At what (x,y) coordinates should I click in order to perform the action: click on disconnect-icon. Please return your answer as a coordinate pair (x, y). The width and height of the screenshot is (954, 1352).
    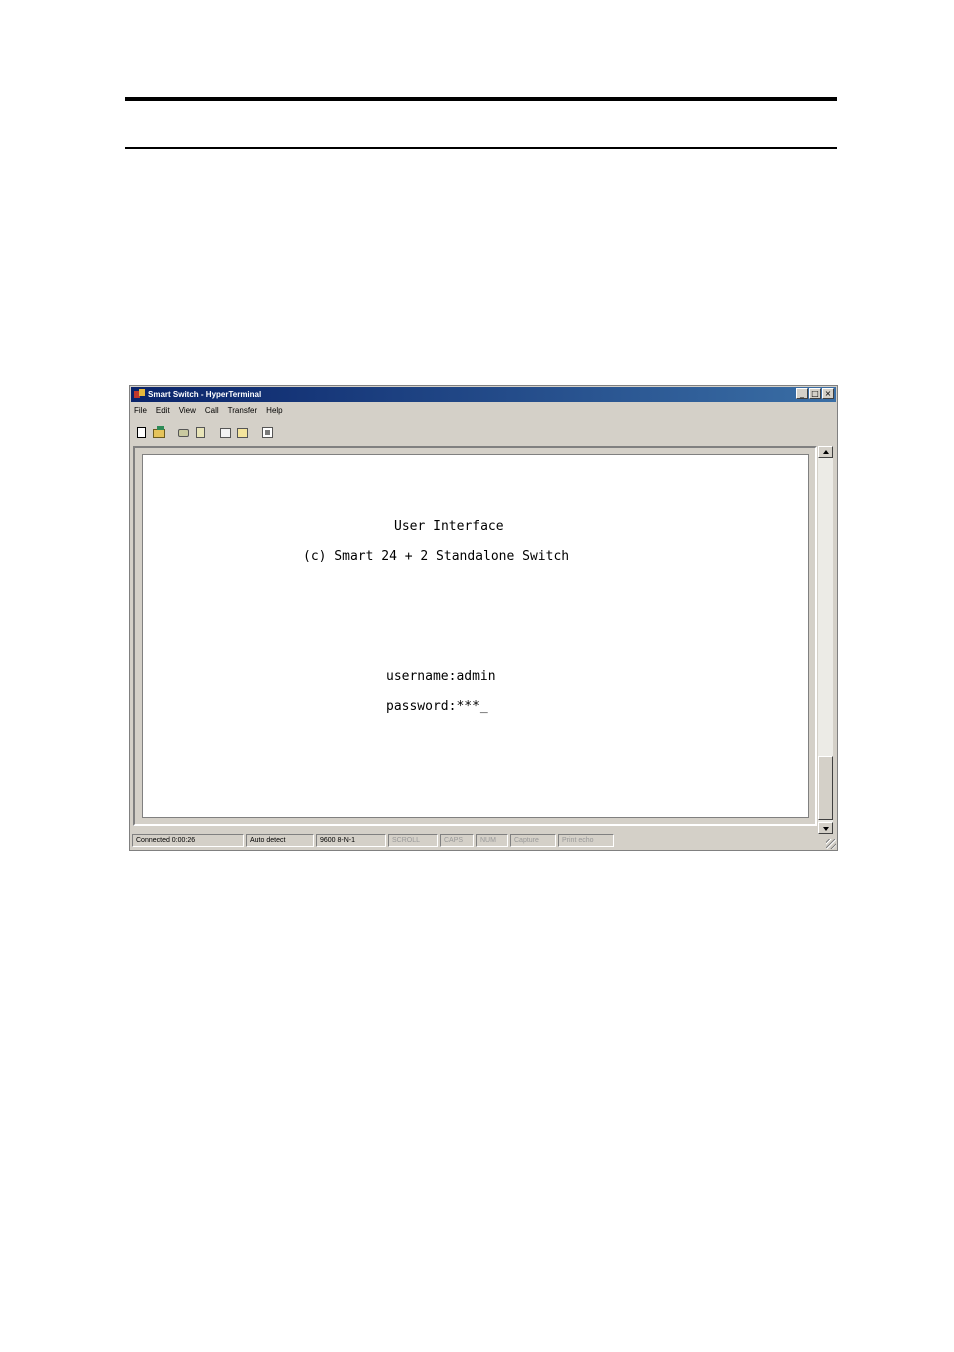
    Looking at the image, I should click on (200, 432).